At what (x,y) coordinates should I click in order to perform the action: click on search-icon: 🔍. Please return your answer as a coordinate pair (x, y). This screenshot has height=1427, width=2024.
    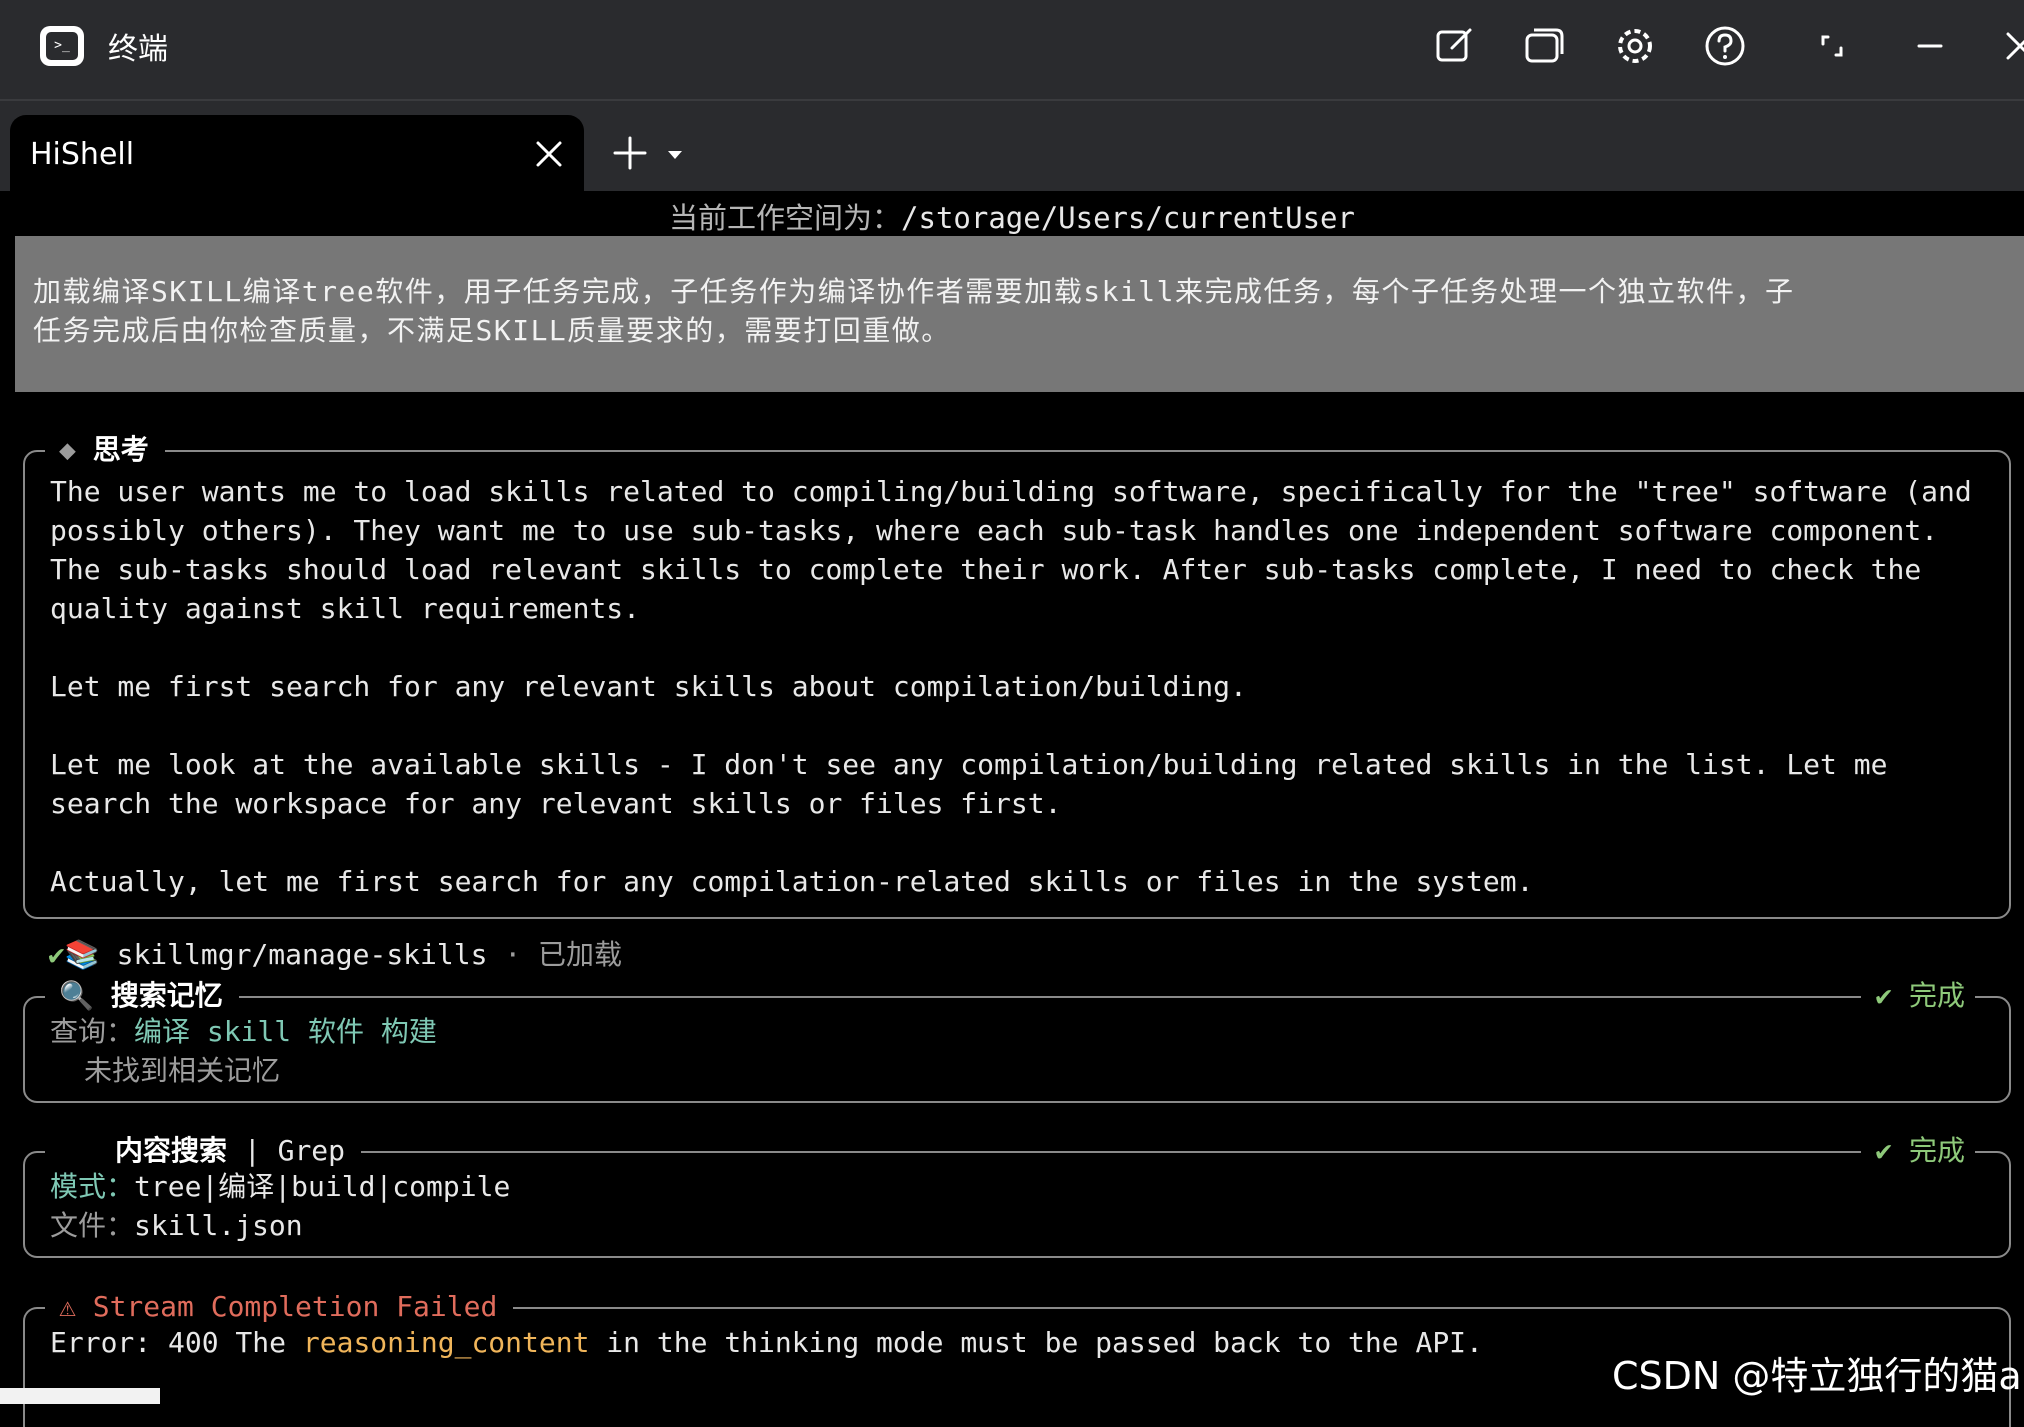
    Looking at the image, I should click on (76, 995).